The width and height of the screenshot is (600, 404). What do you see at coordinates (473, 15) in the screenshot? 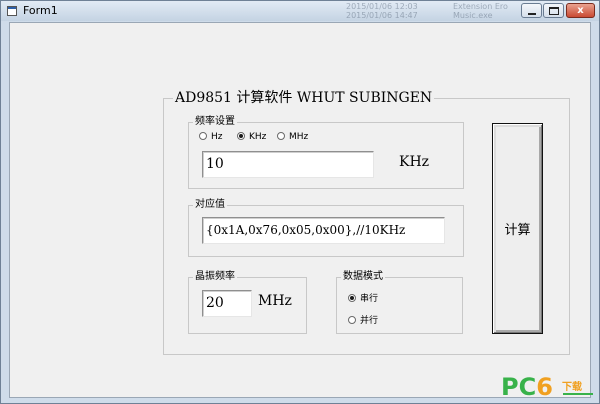
I see `background-window-text: Music.exe` at bounding box center [473, 15].